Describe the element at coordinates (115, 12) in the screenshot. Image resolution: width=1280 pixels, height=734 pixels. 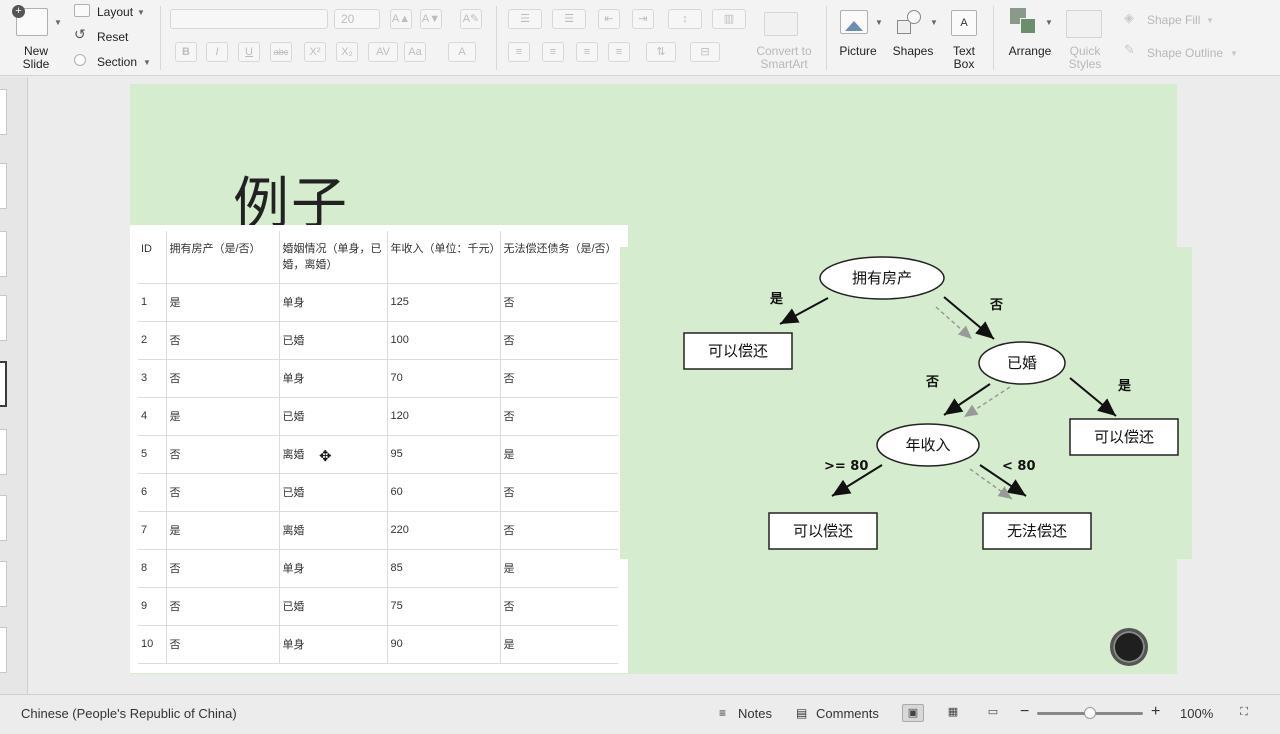
I see `layout-button: Layout` at that location.